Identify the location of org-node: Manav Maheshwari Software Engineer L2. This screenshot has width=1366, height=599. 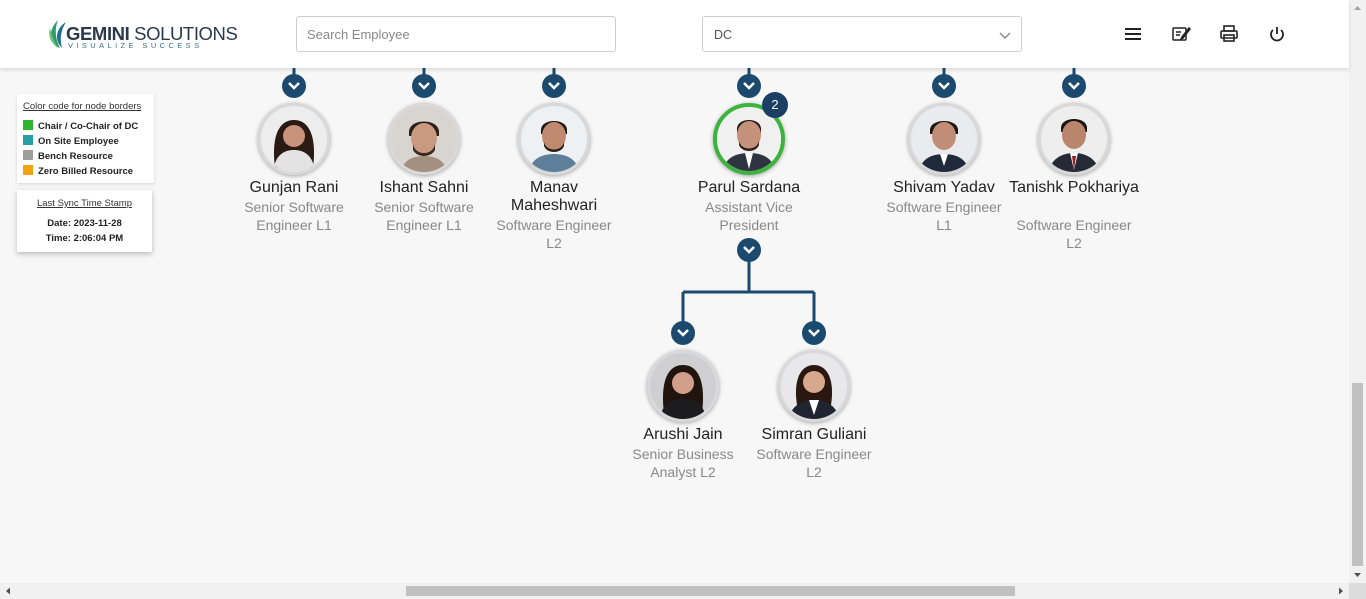
(554, 164).